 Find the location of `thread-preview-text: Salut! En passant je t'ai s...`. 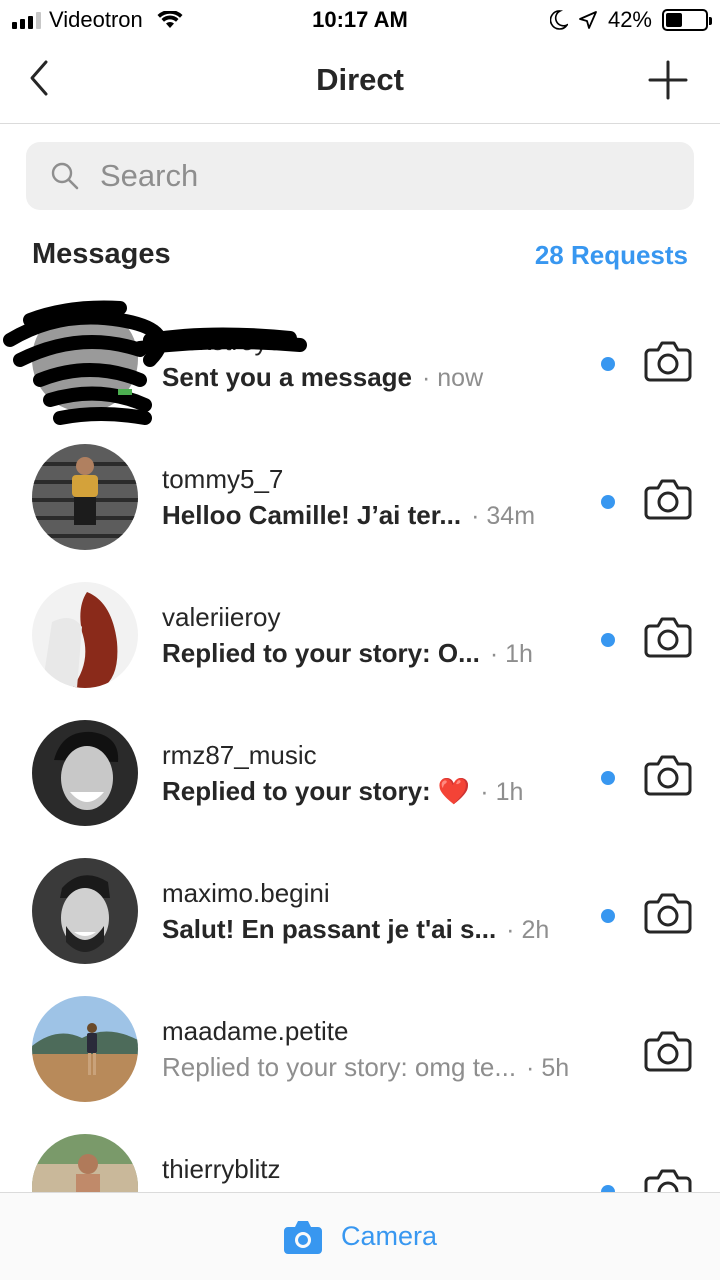

thread-preview-text: Salut! En passant je t'ai s... is located at coordinates (329, 929).